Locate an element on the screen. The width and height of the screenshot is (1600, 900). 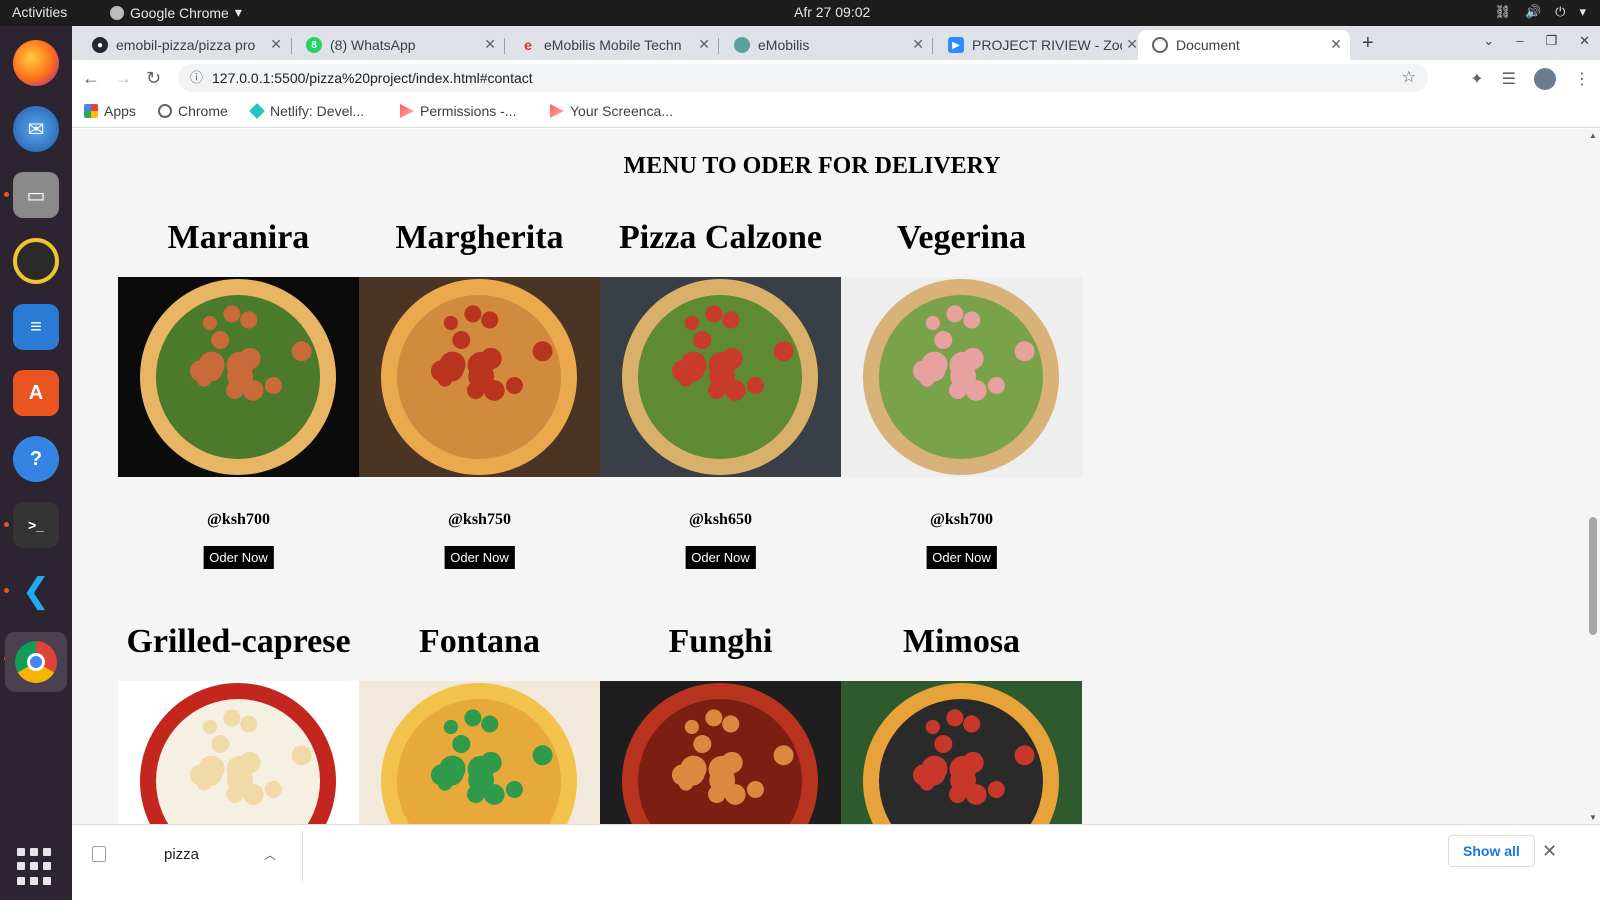
software-icon: A is located at coordinates (36, 393).